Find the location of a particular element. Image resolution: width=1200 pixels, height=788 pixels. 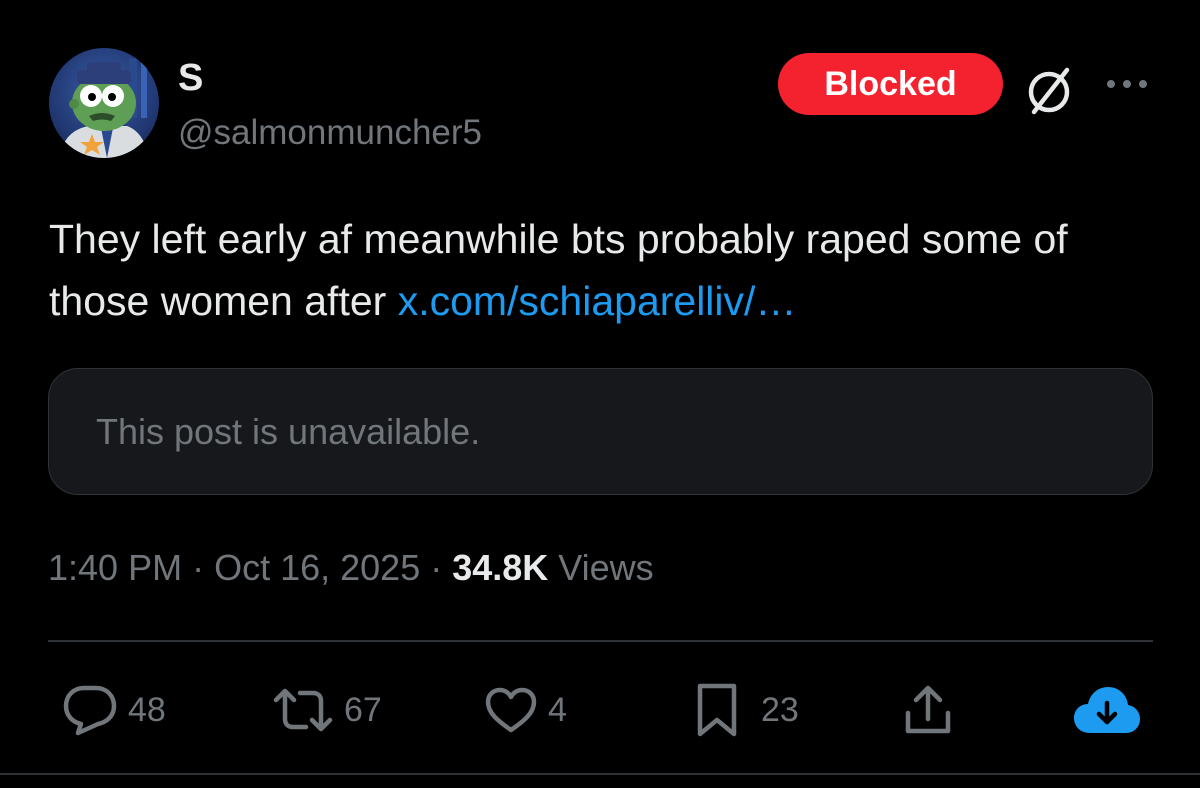

post-meta: 1:40 PM · Oct 16, 2025 · 34.8K Views is located at coordinates (351, 568).